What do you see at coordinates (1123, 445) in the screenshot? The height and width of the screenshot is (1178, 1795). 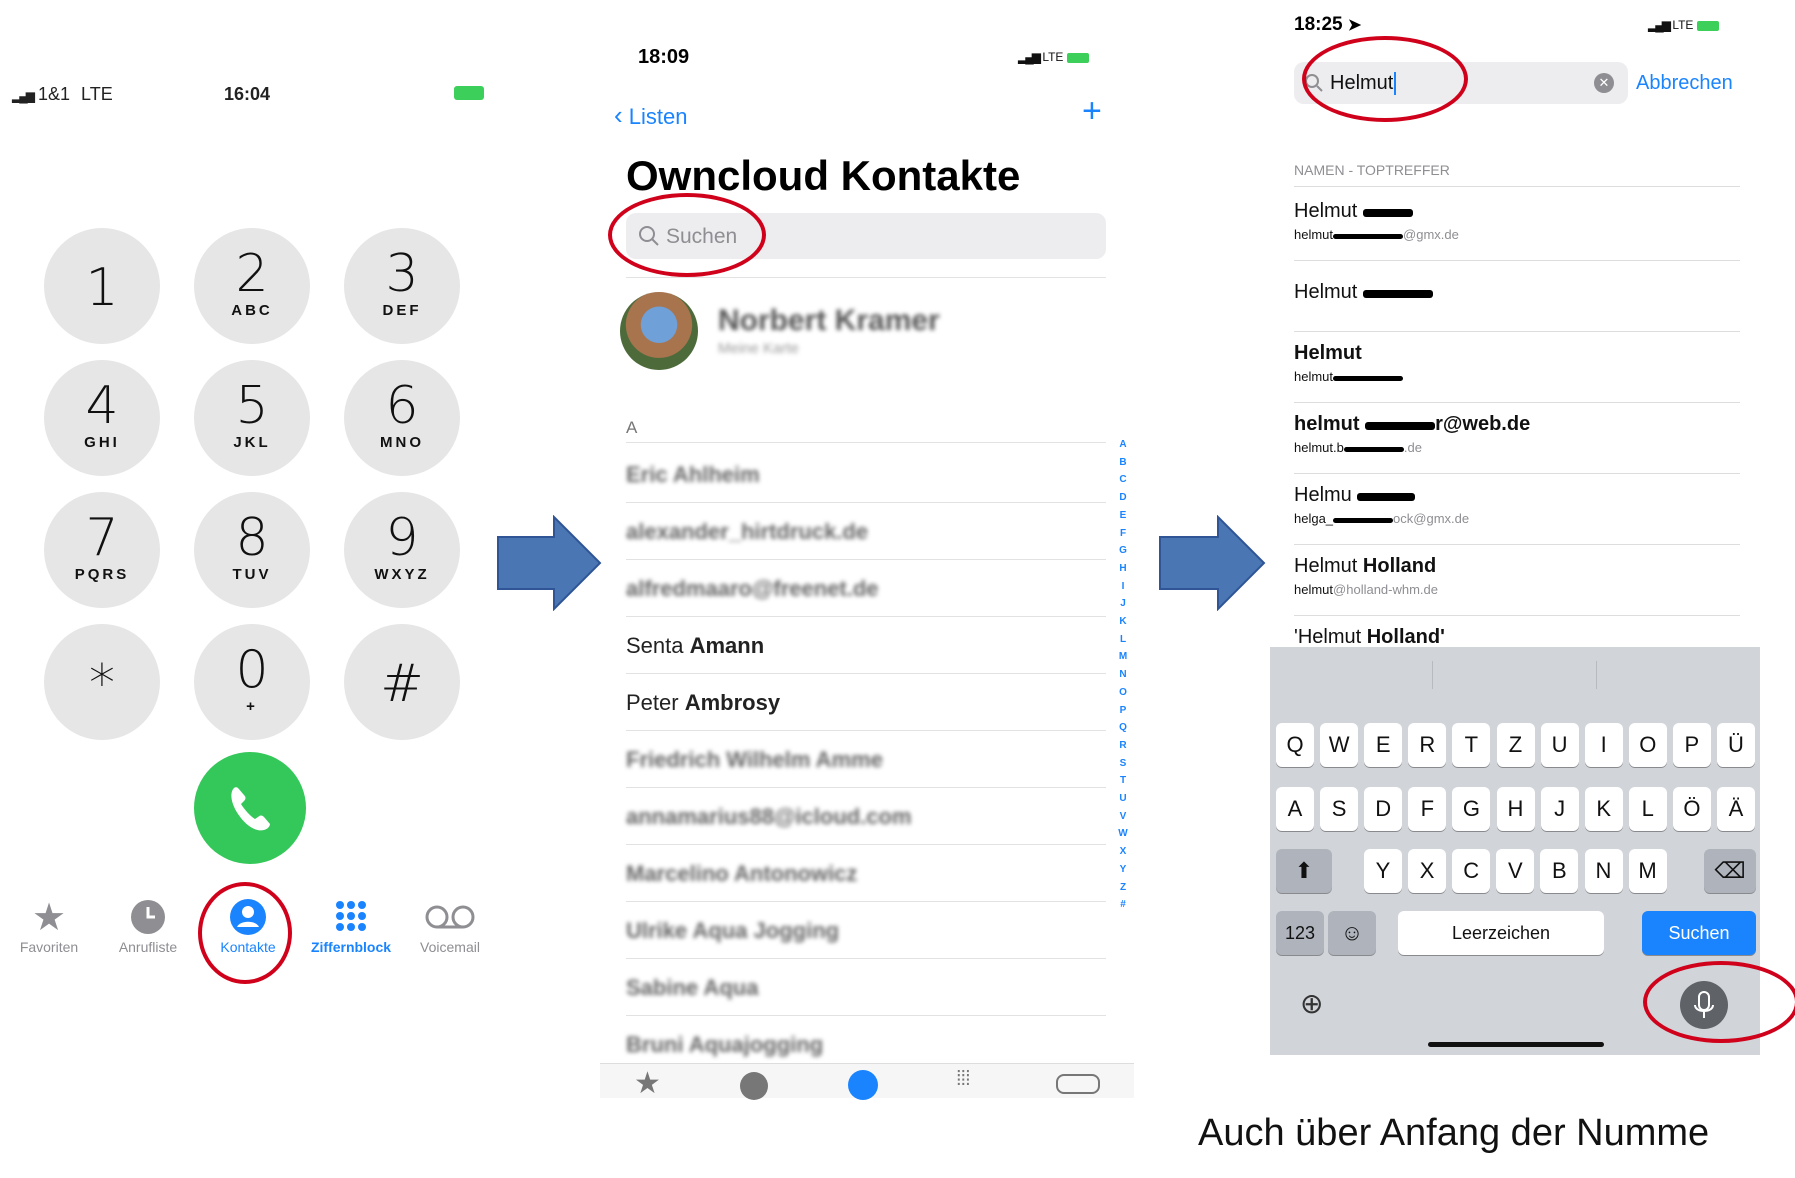 I see `index-letter: A` at bounding box center [1123, 445].